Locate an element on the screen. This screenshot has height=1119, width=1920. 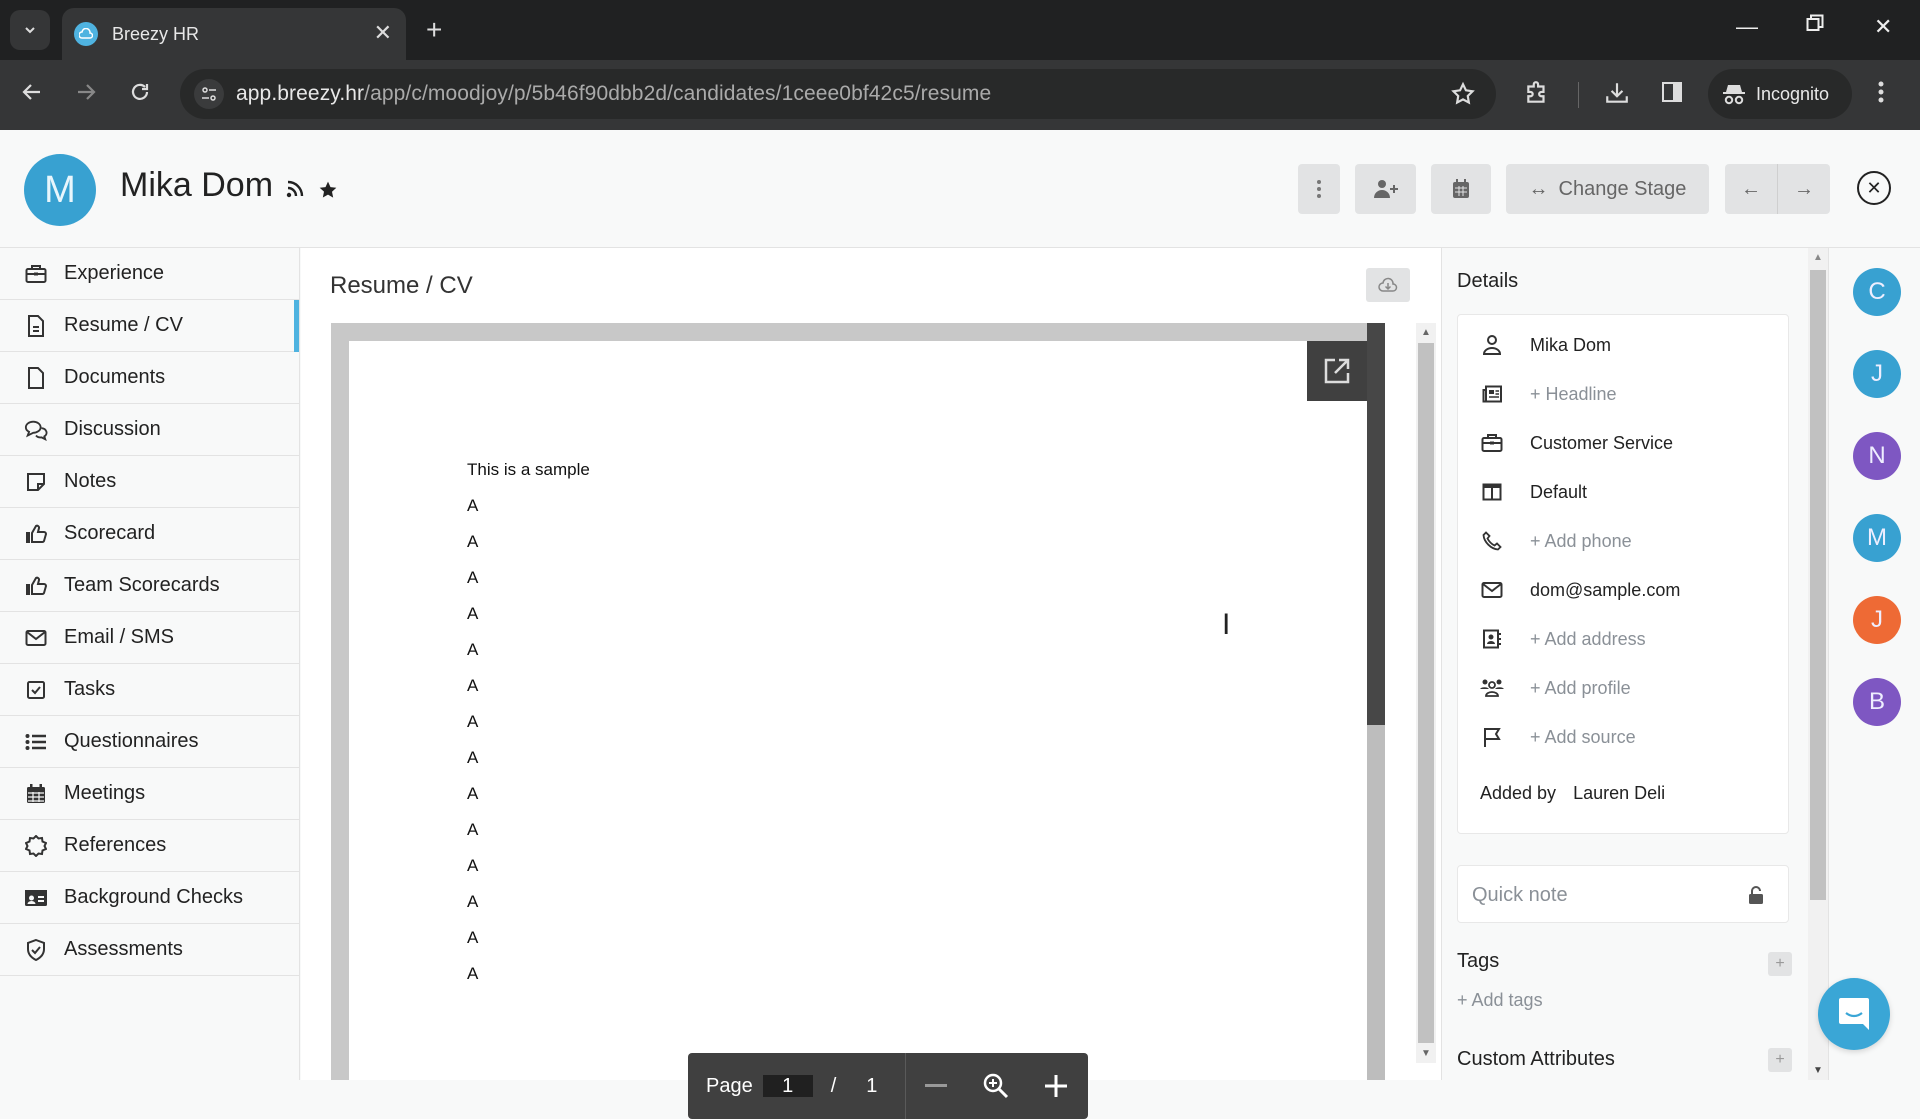
schedule-meeting-button is located at coordinates (1461, 189).